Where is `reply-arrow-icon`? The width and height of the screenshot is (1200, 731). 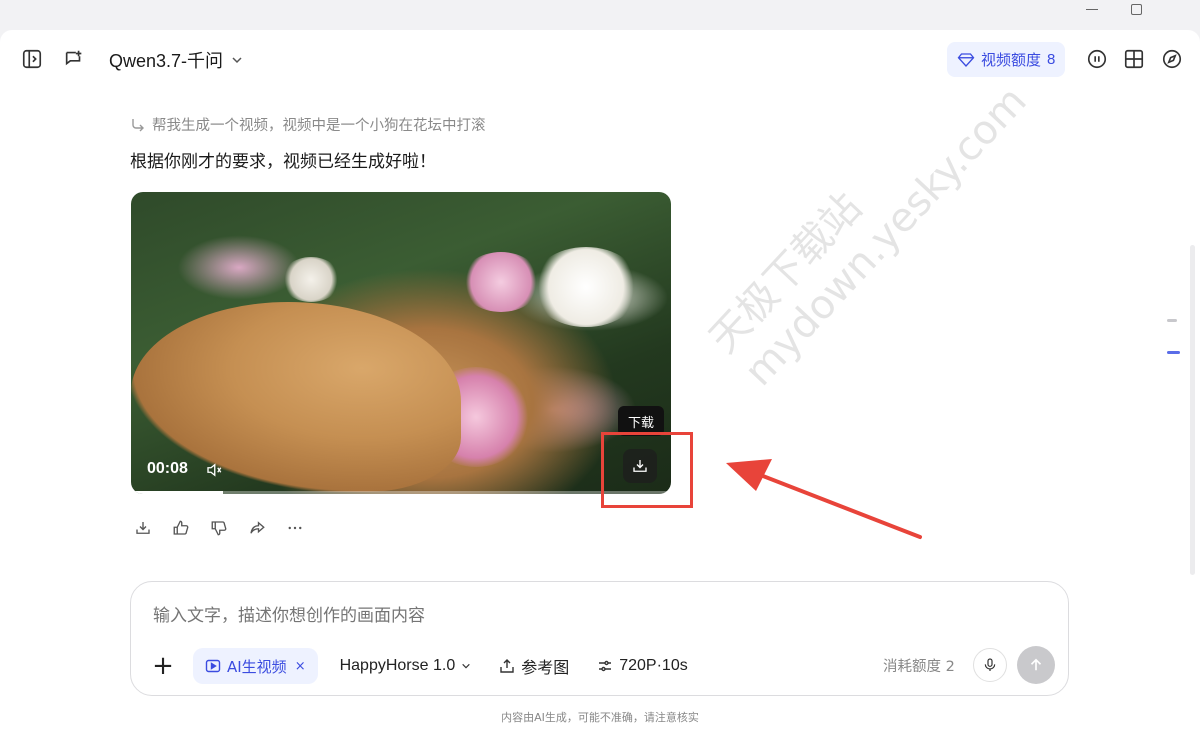
reply-arrow-icon is located at coordinates (138, 124).